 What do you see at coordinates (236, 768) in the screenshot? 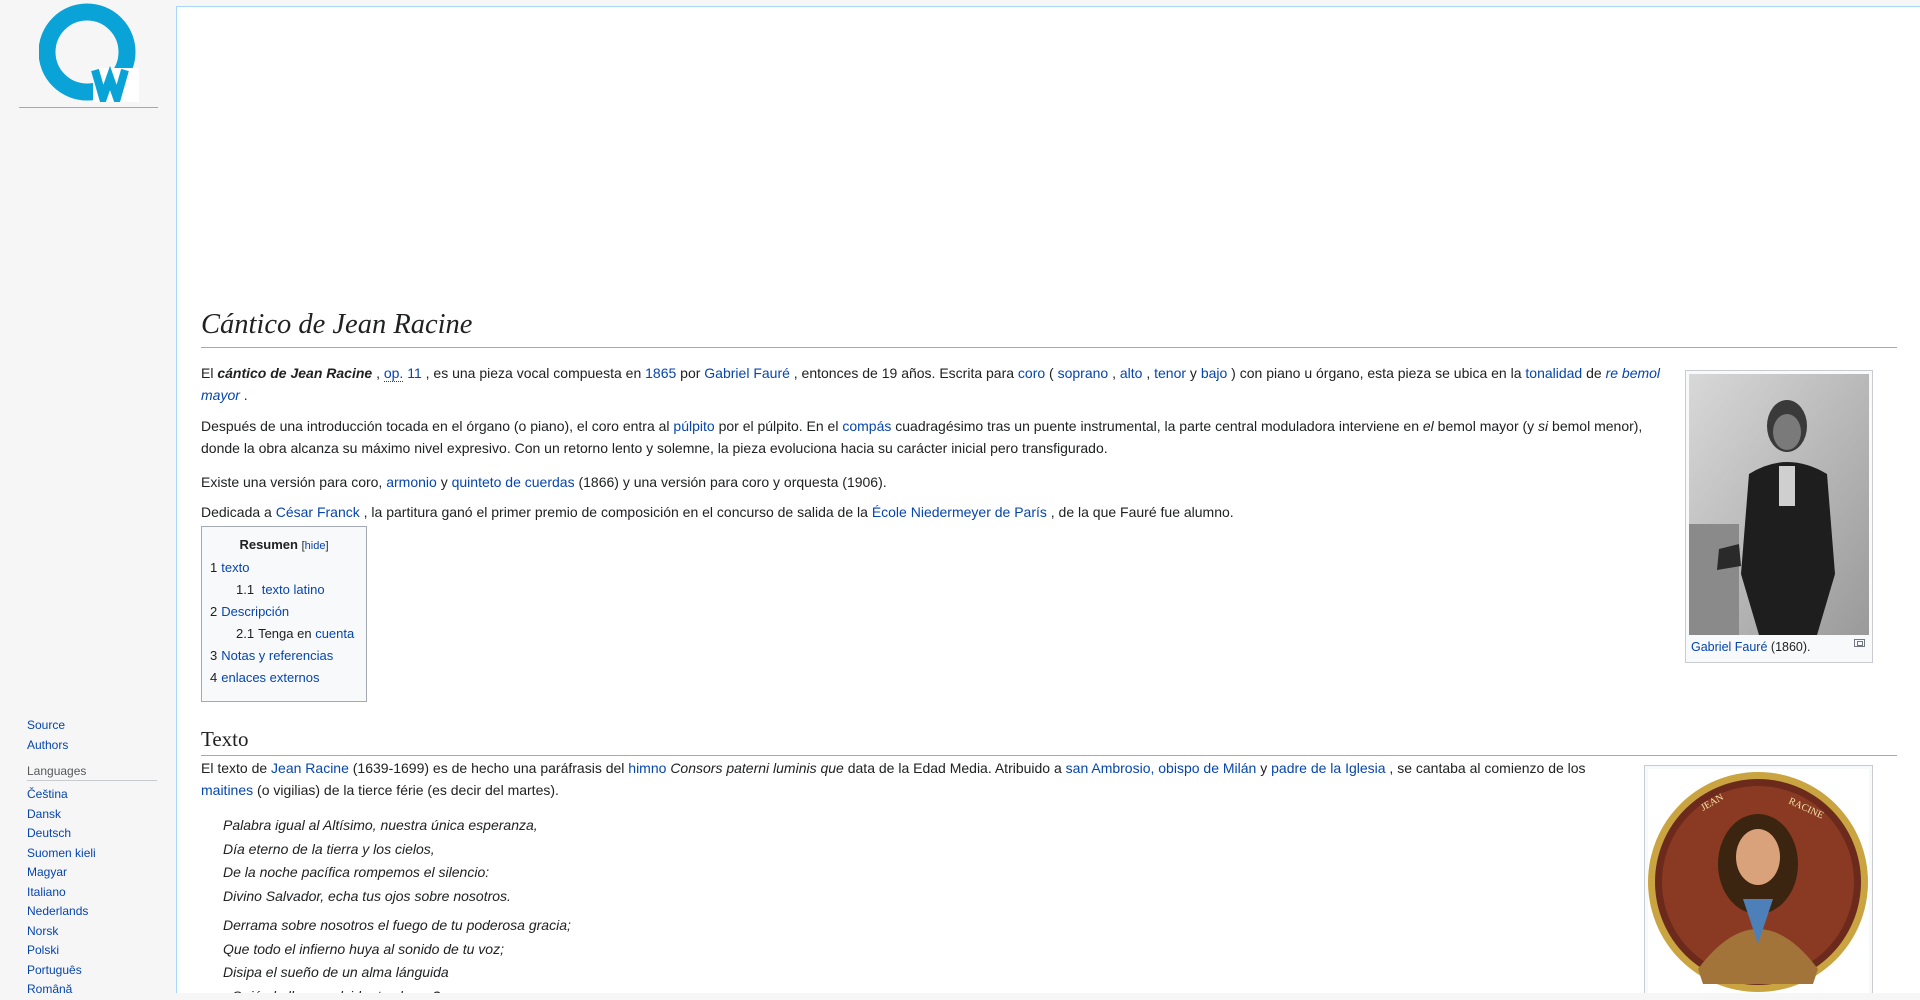
I see `text: El texto de` at bounding box center [236, 768].